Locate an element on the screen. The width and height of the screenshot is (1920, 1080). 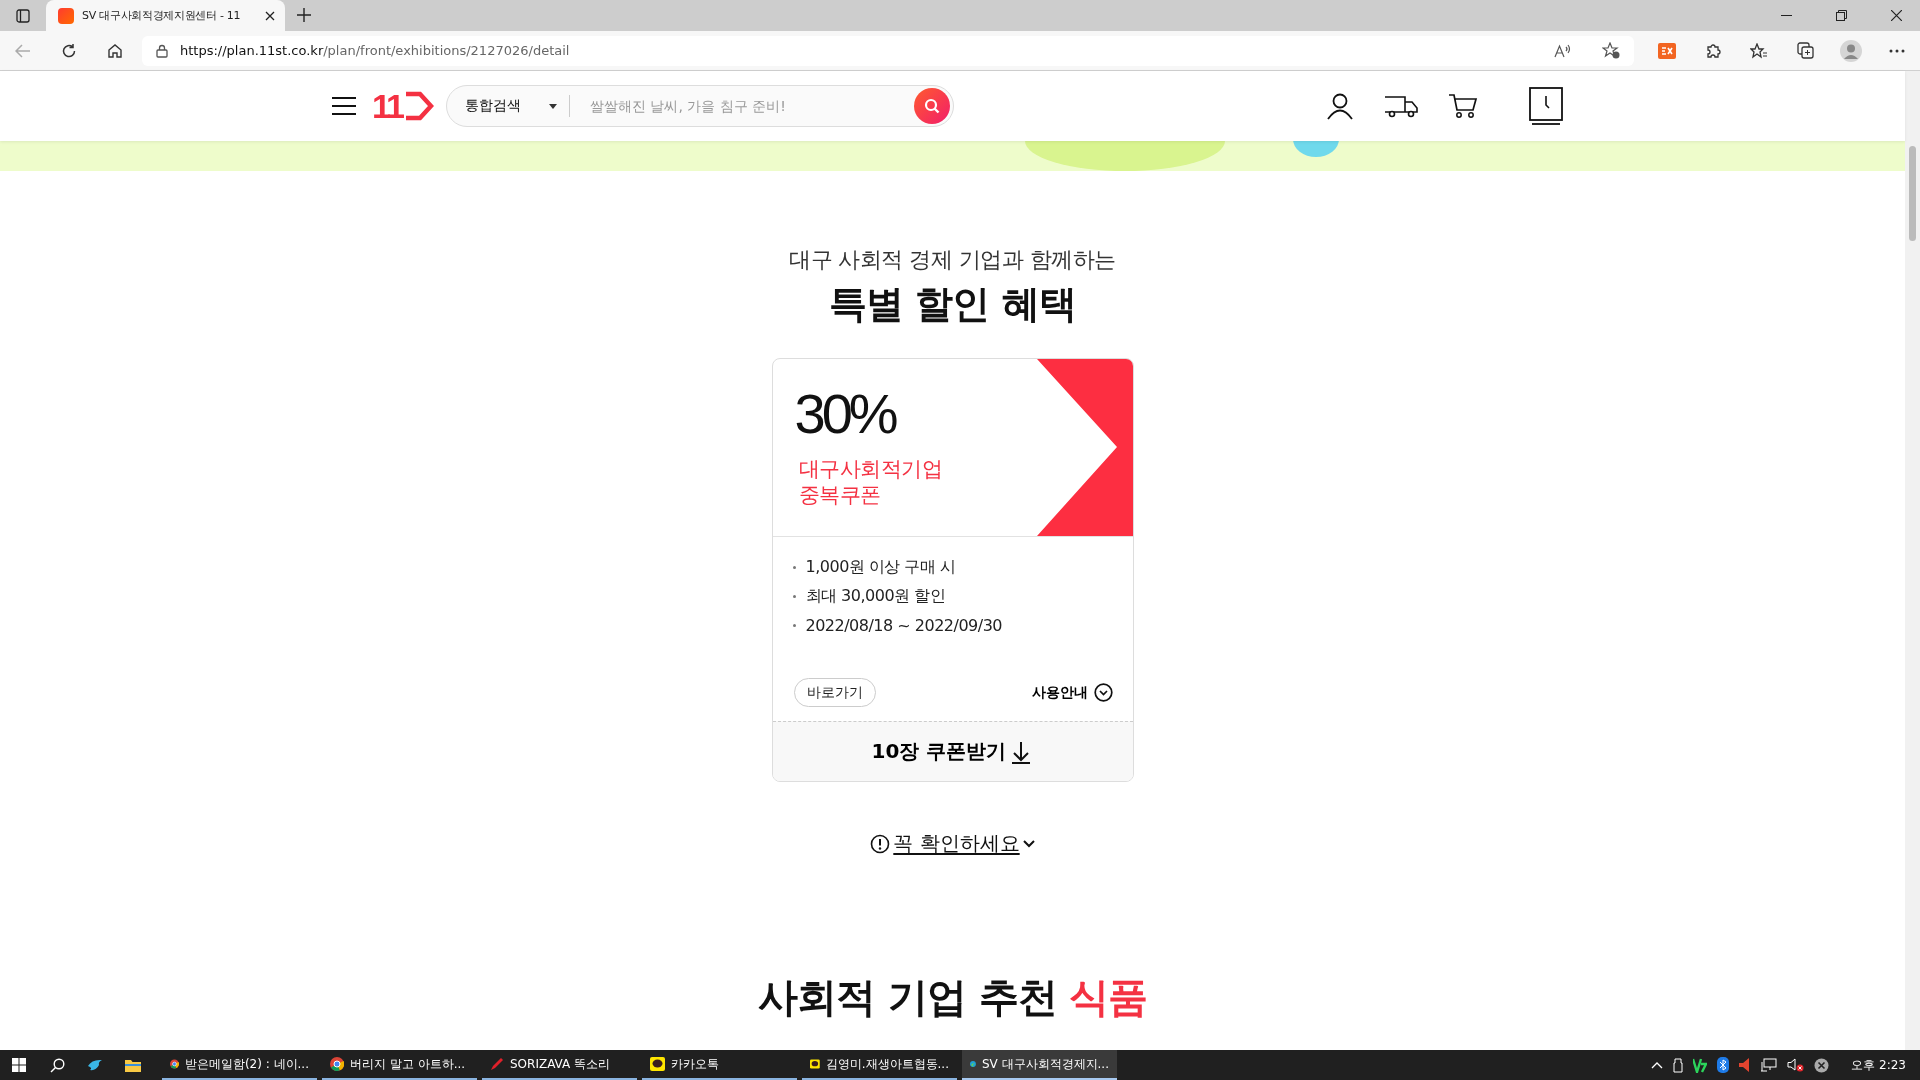
add-favorite-icon is located at coordinates (1611, 50).